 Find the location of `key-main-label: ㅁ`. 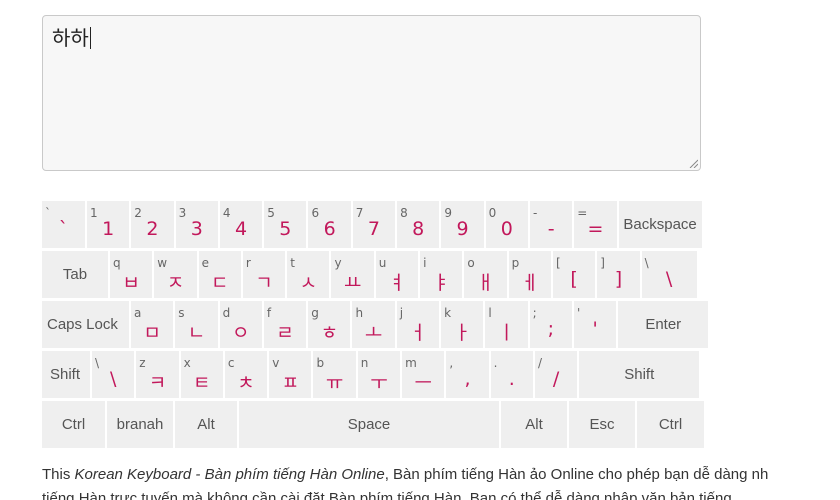

key-main-label: ㅁ is located at coordinates (152, 333).